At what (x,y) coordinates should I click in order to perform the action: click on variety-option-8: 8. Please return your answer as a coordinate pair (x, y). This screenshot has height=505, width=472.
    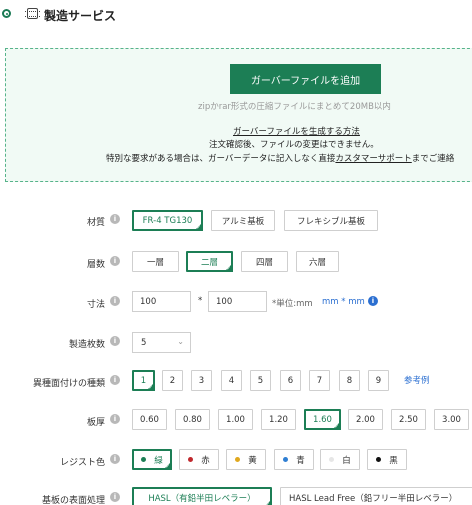
    Looking at the image, I should click on (349, 380).